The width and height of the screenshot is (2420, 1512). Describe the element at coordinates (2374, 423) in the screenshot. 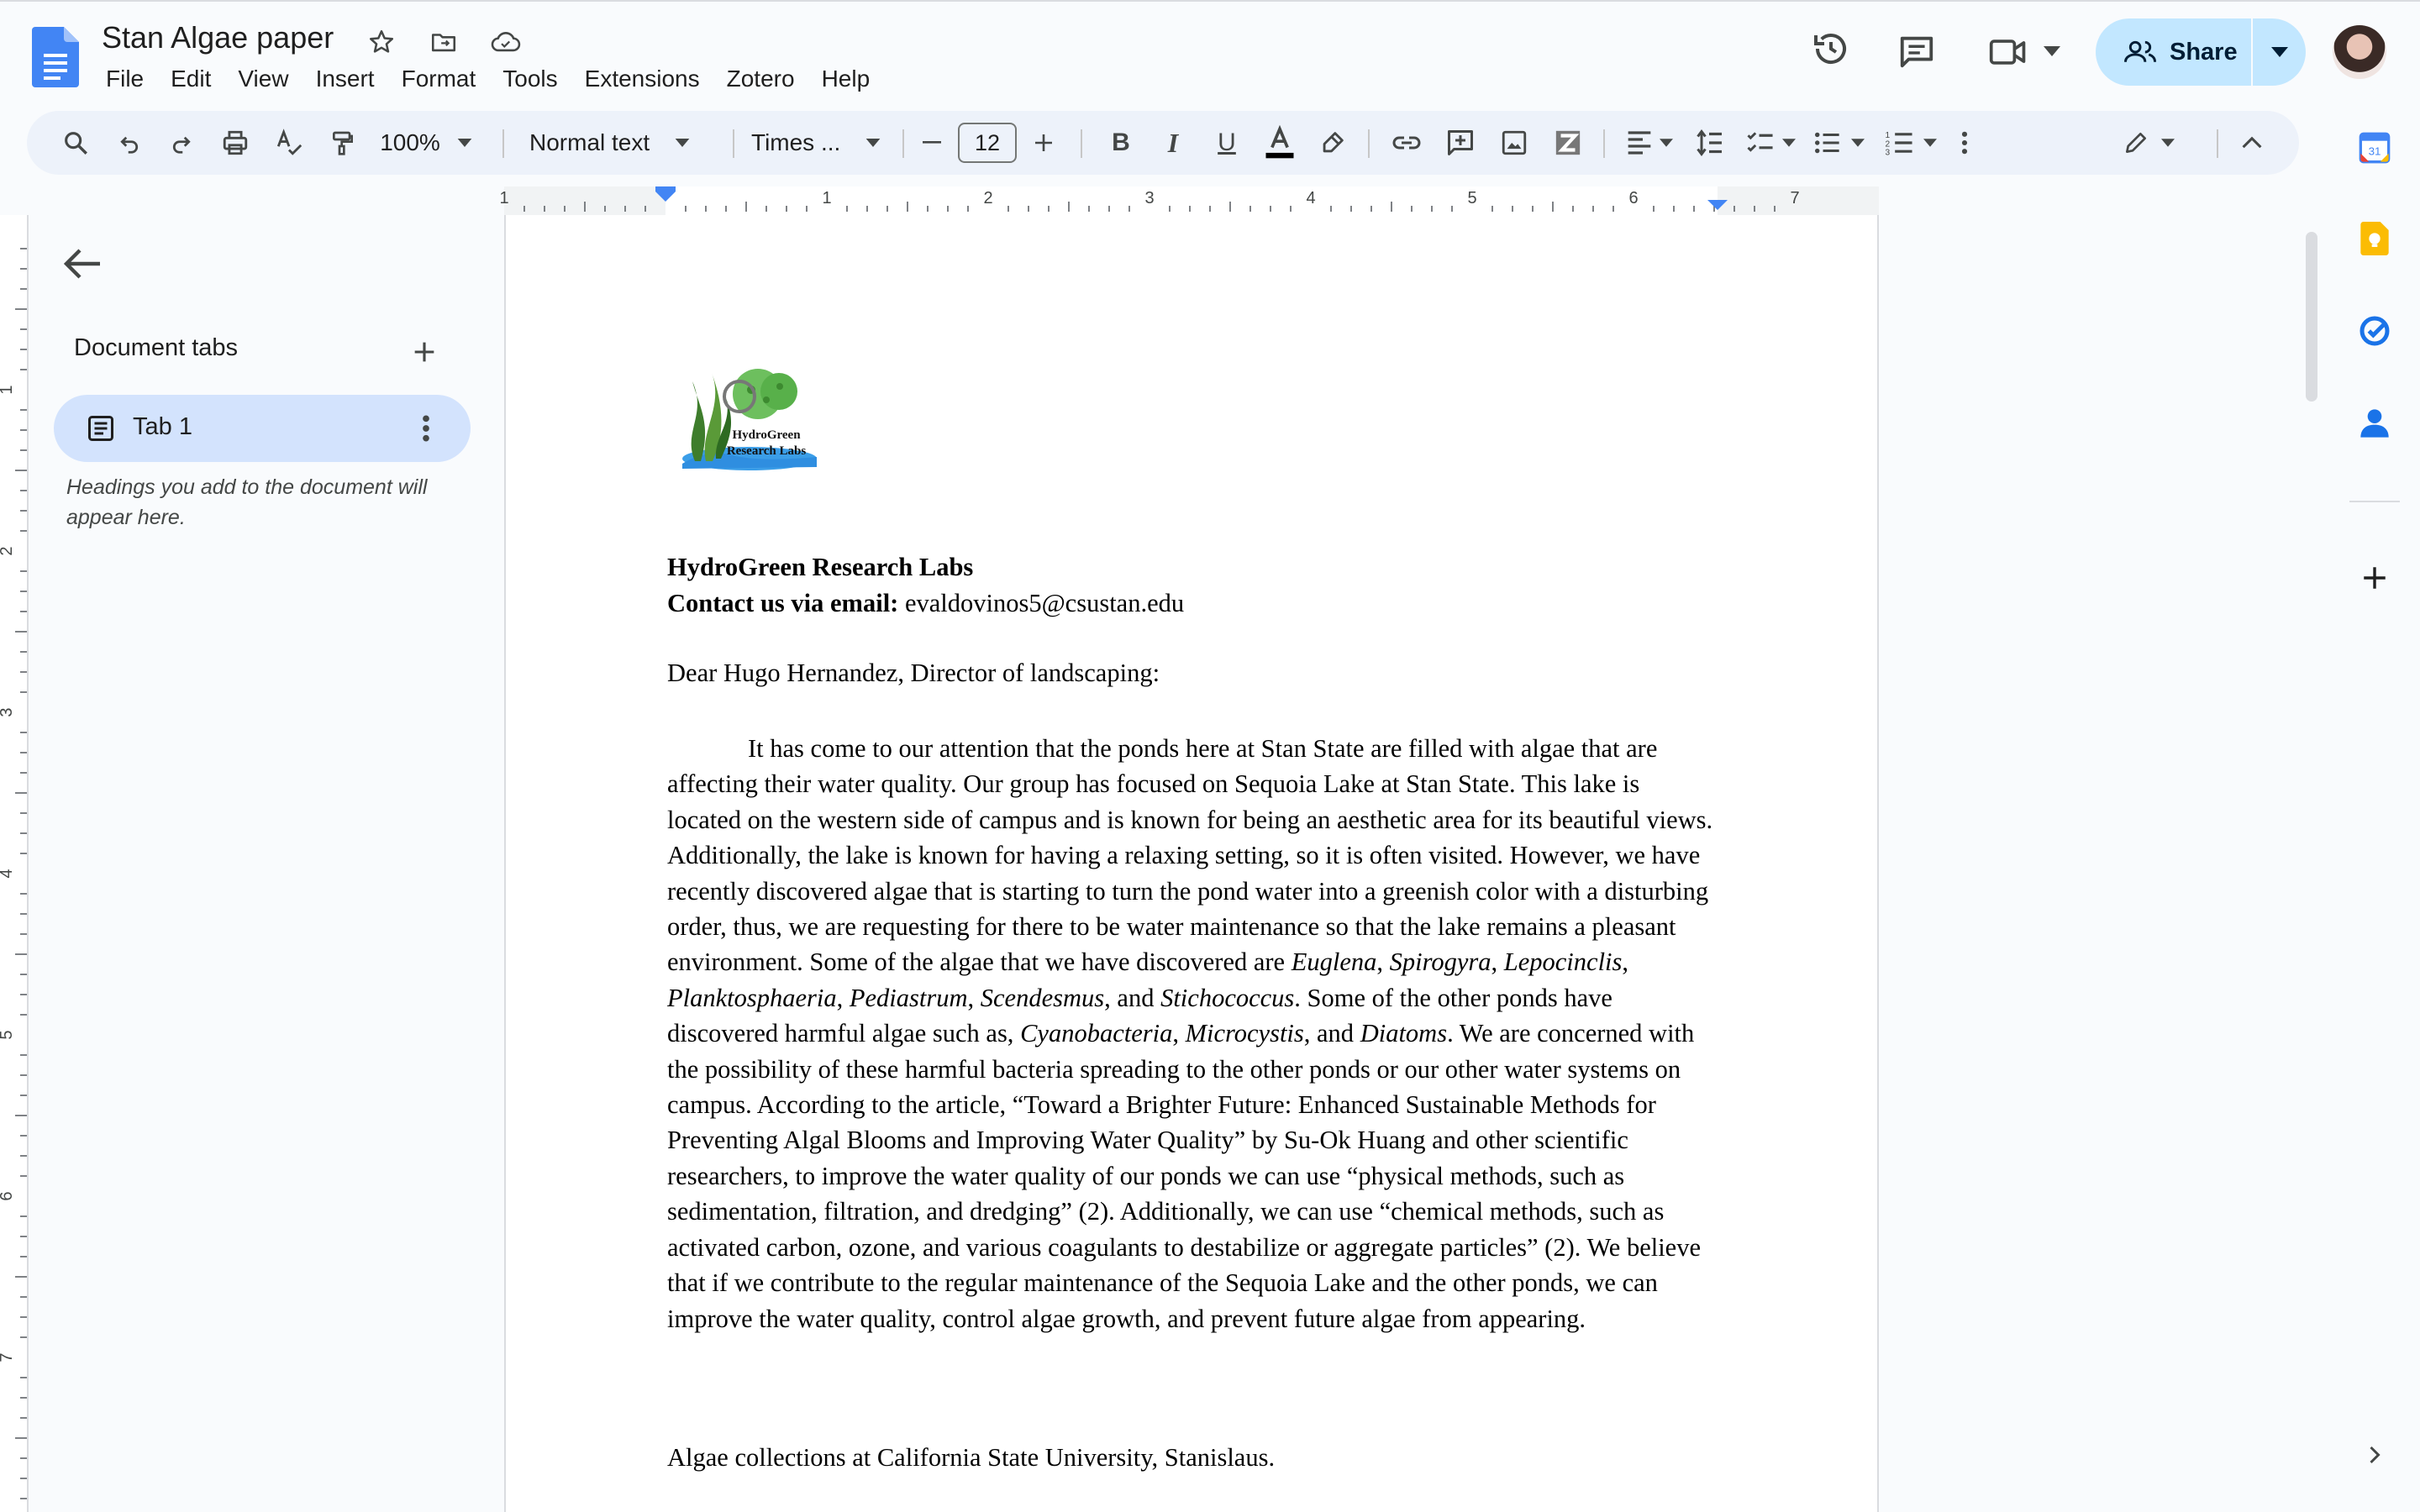

I see `contacts-icon` at that location.